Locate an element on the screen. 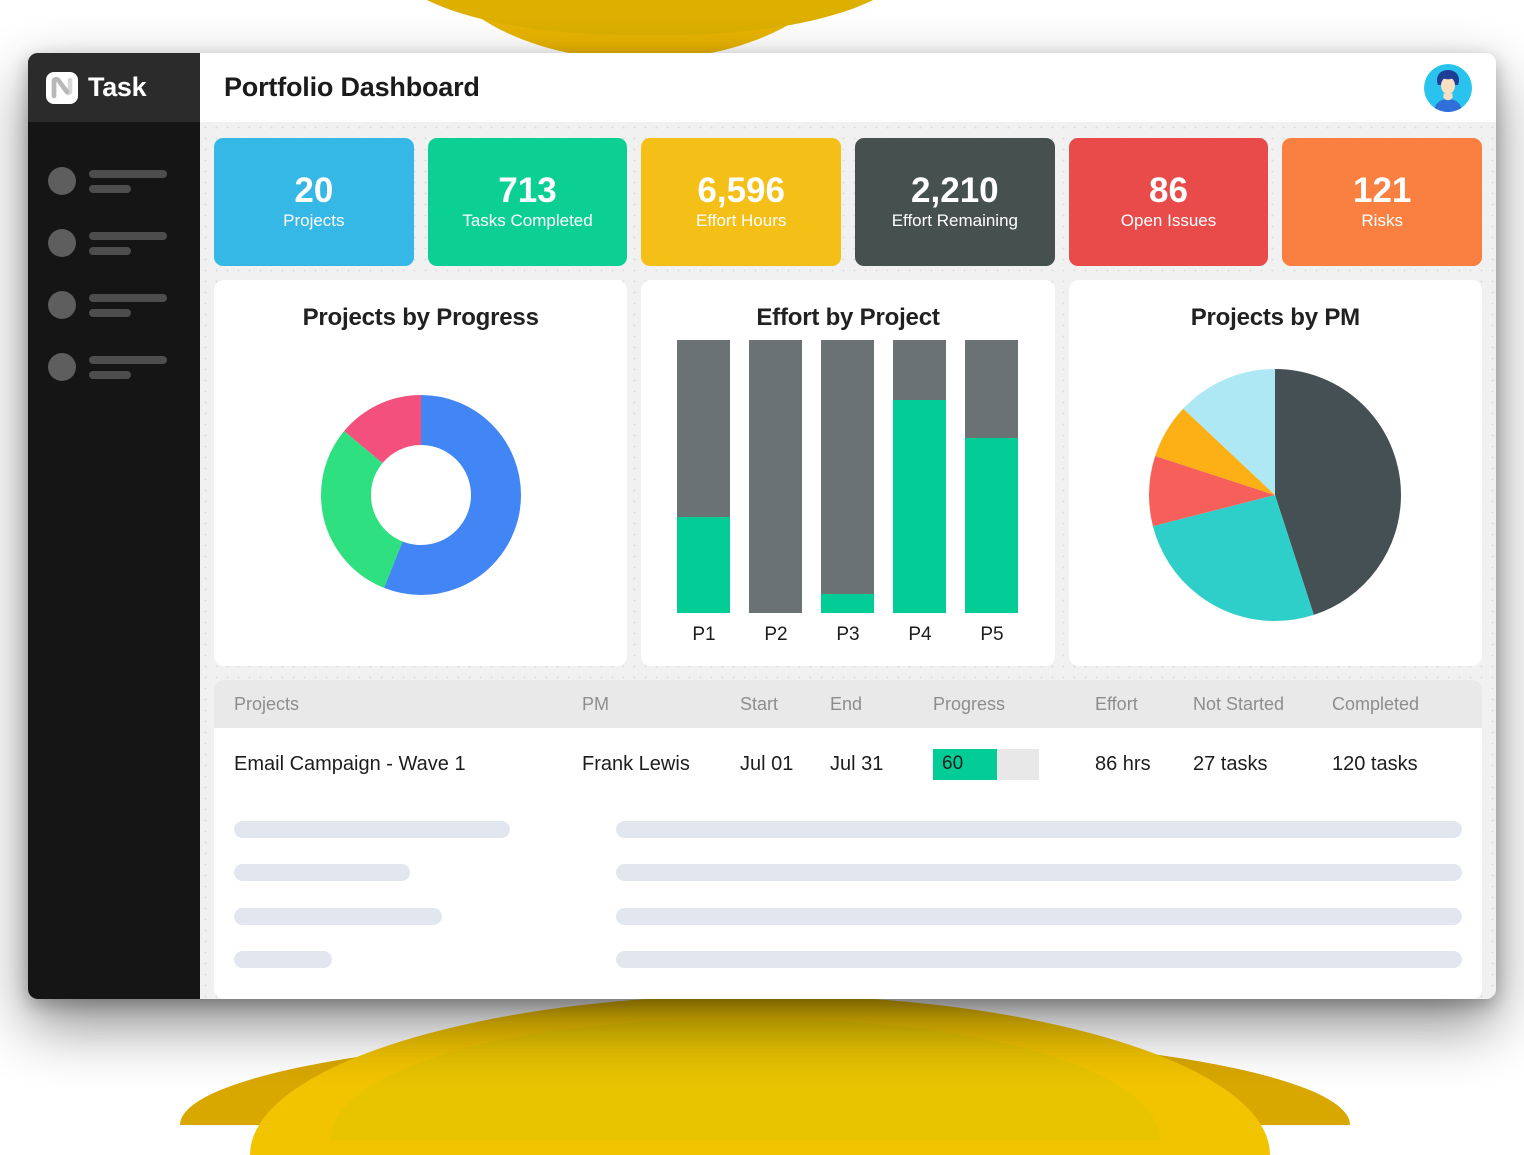 The width and height of the screenshot is (1524, 1155). kpi-label: Tasks Completed is located at coordinates (527, 221).